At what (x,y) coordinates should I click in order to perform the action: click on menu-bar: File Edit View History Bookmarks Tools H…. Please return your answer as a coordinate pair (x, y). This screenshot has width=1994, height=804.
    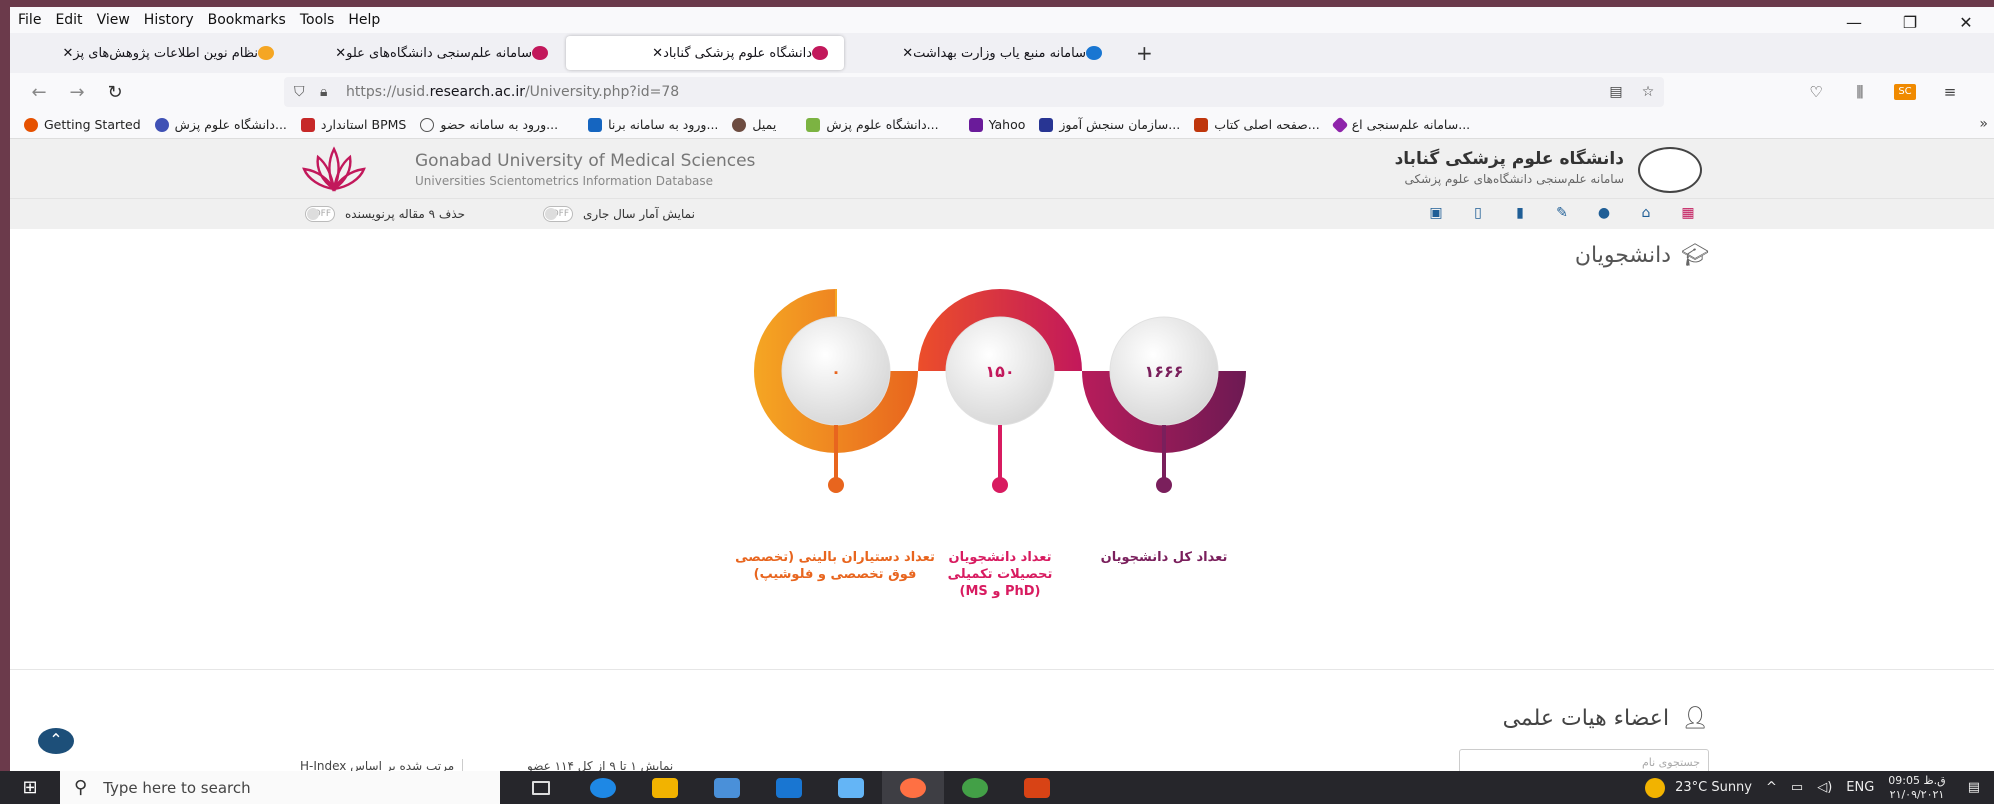
    Looking at the image, I should click on (1002, 20).